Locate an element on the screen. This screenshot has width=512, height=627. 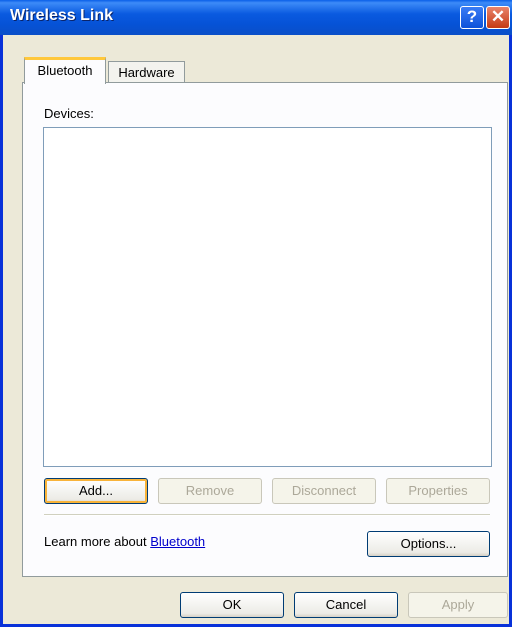
ok-button: OK is located at coordinates (232, 605).